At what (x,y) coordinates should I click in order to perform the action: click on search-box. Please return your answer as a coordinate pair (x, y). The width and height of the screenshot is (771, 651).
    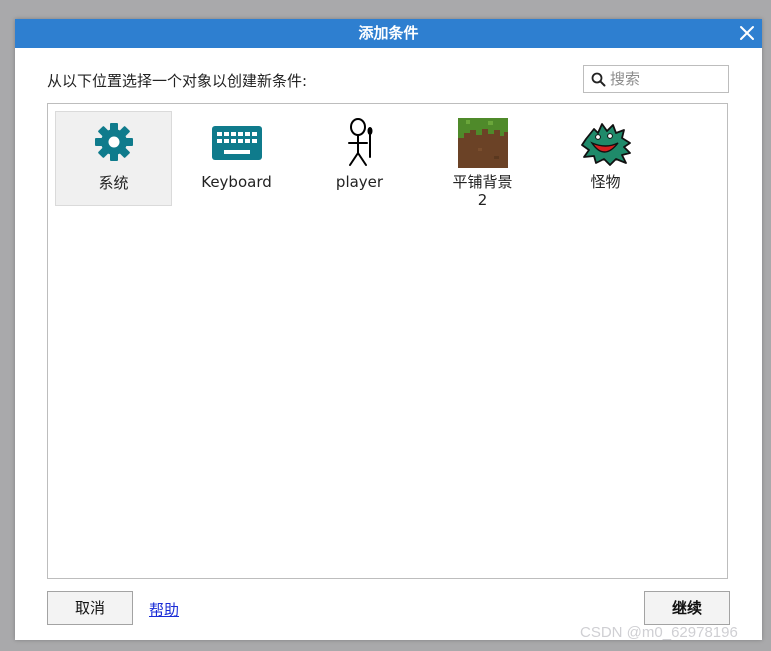
    Looking at the image, I should click on (656, 79).